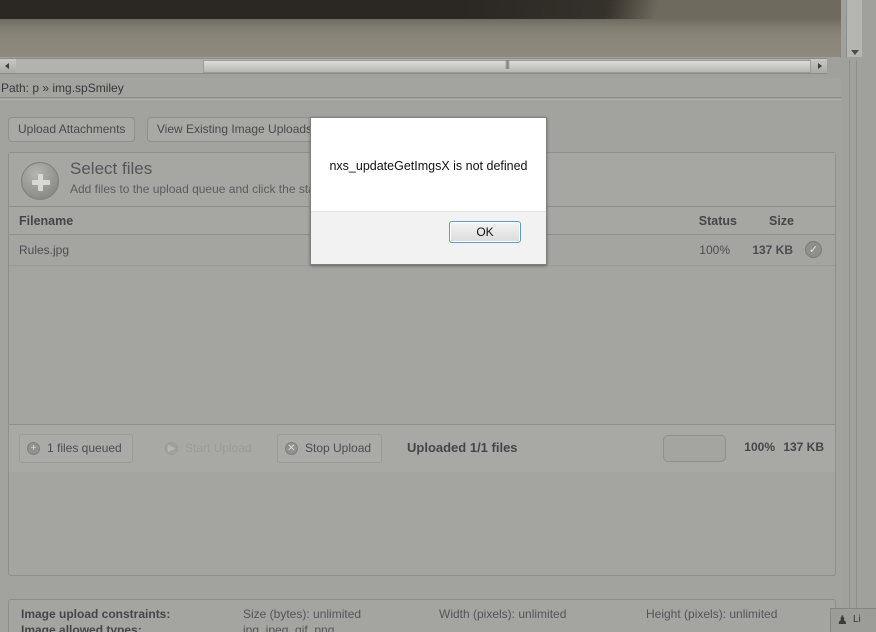  I want to click on user-icon: ♟, so click(842, 620).